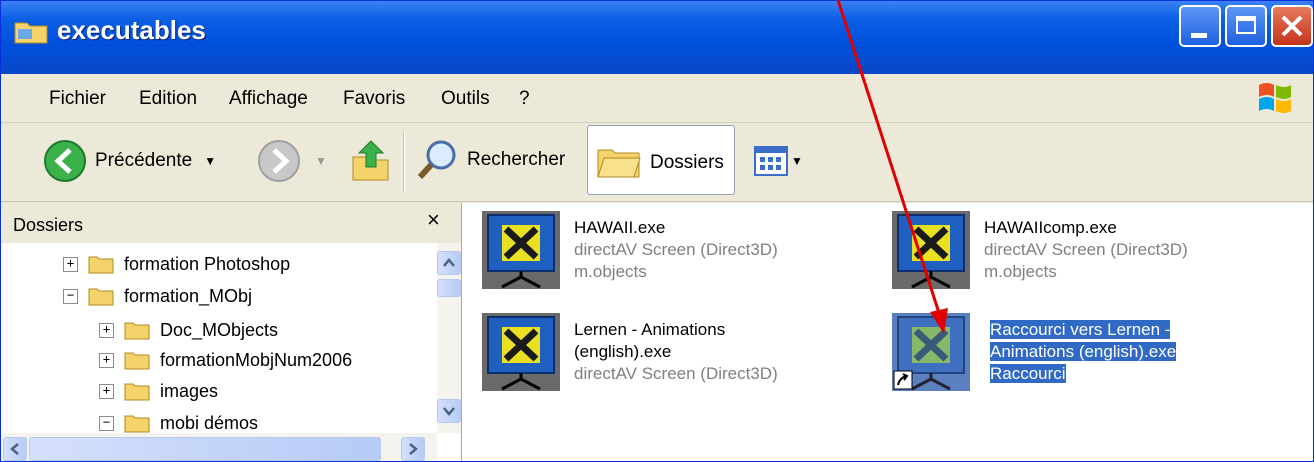 Image resolution: width=1314 pixels, height=462 pixels. I want to click on chevron-down-icon, so click(449, 411).